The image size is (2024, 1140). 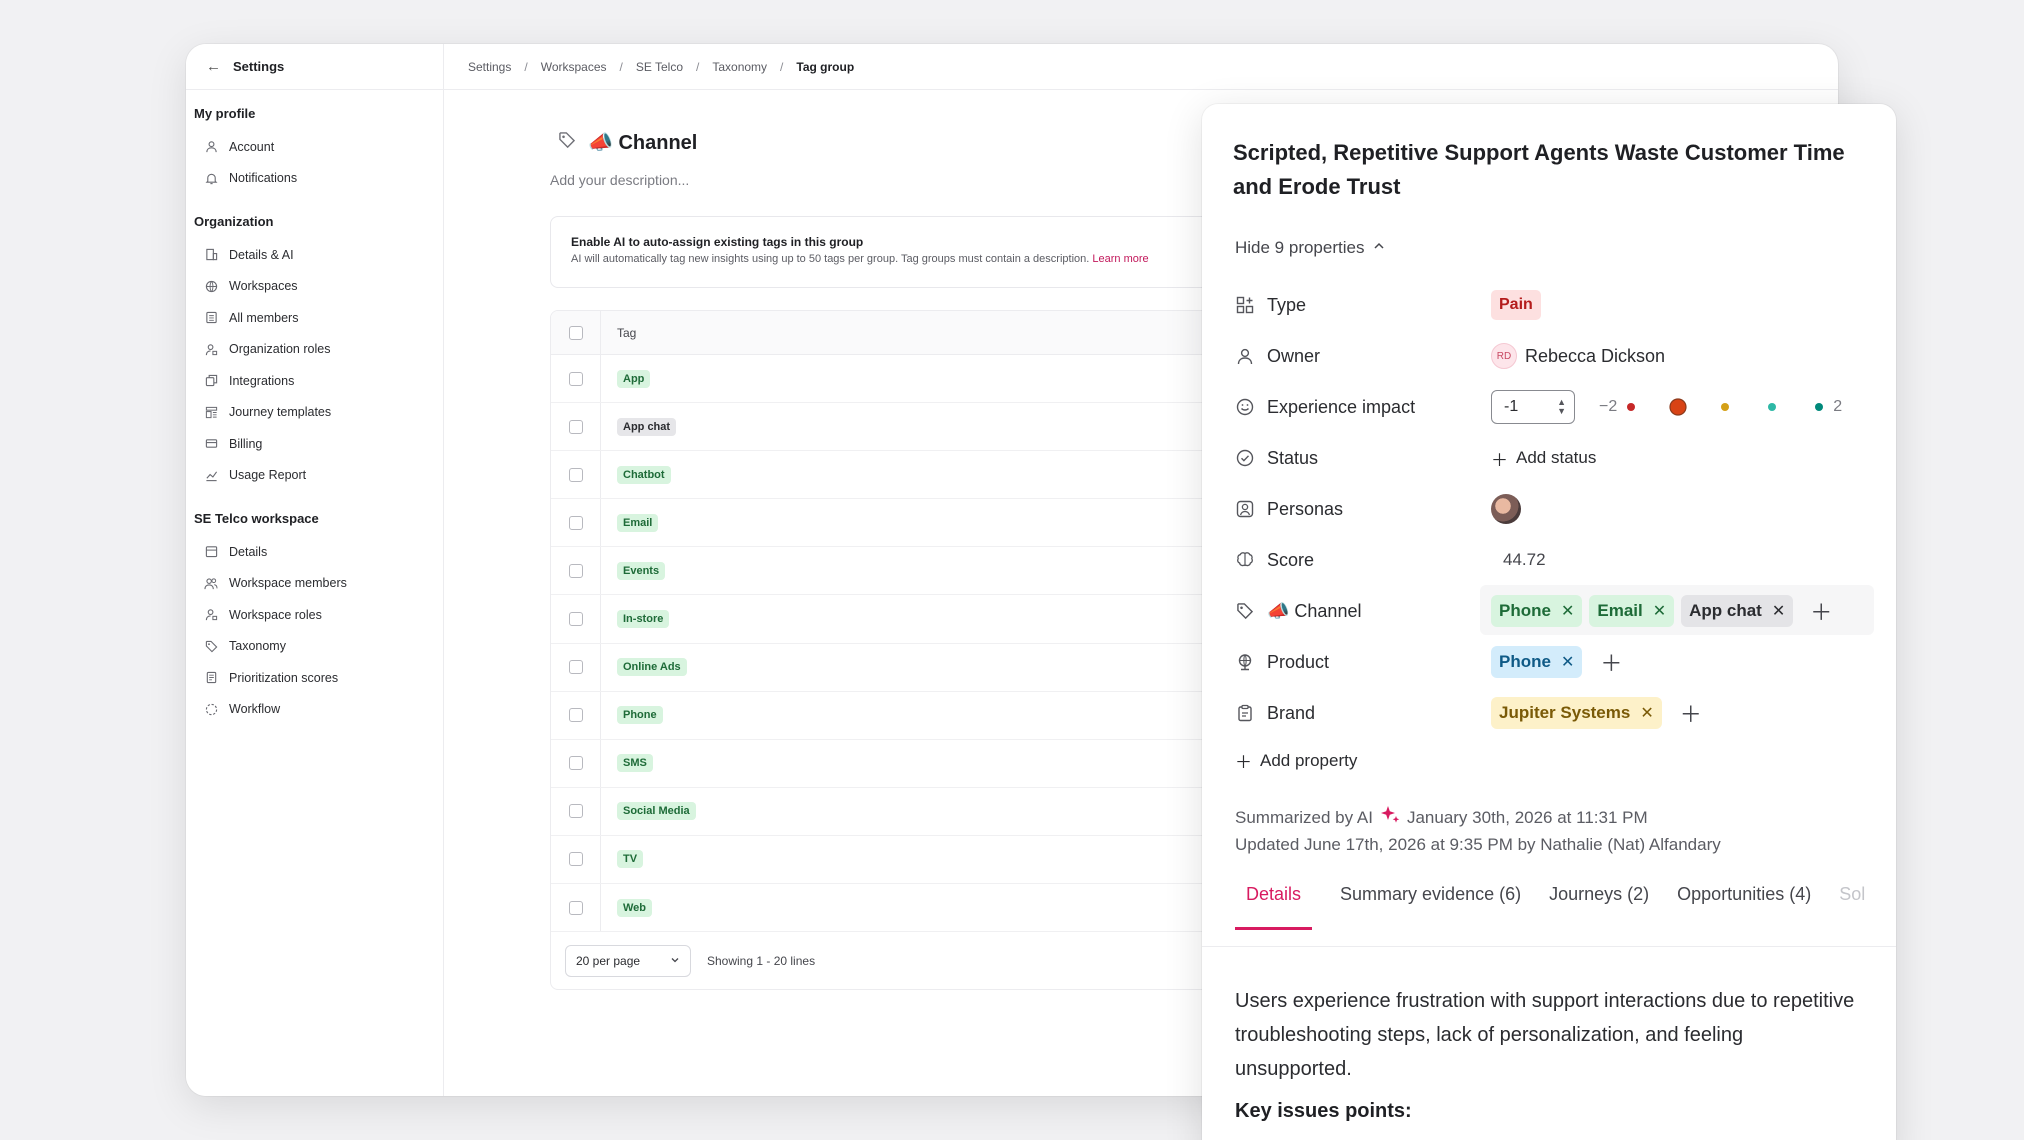 I want to click on tag-pill: Web, so click(x=635, y=907).